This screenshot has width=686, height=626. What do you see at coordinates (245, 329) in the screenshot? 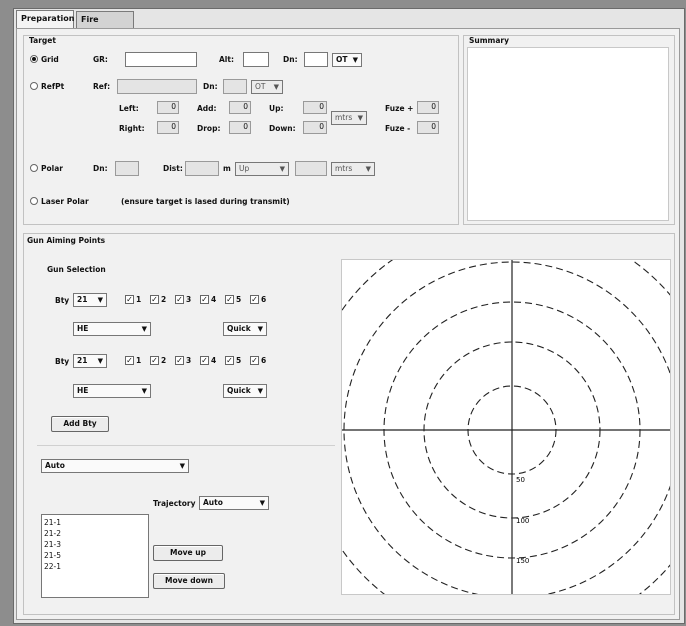
I see `fuze-speed-select-1: Quick ▼` at bounding box center [245, 329].